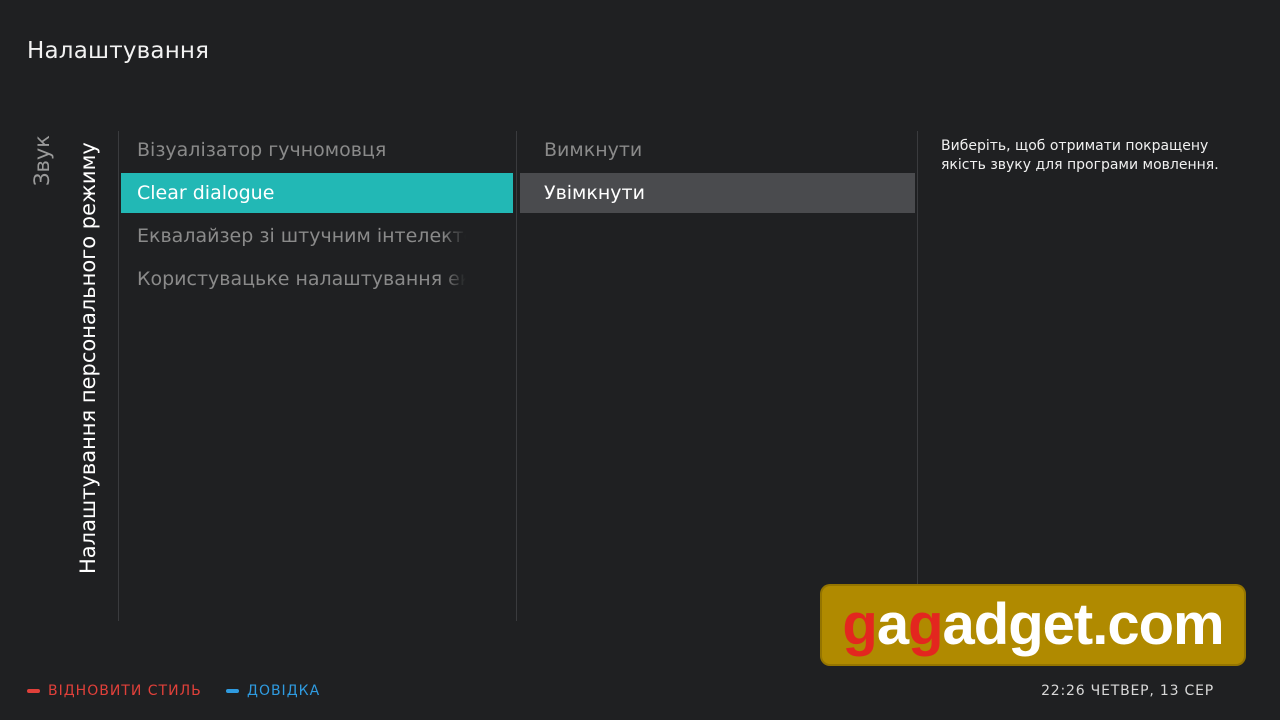 This screenshot has width=1280, height=720. Describe the element at coordinates (317, 236) in the screenshot. I see `menu-item-ai-equalizer: Еквалайзер зі штучним інтелектом` at that location.